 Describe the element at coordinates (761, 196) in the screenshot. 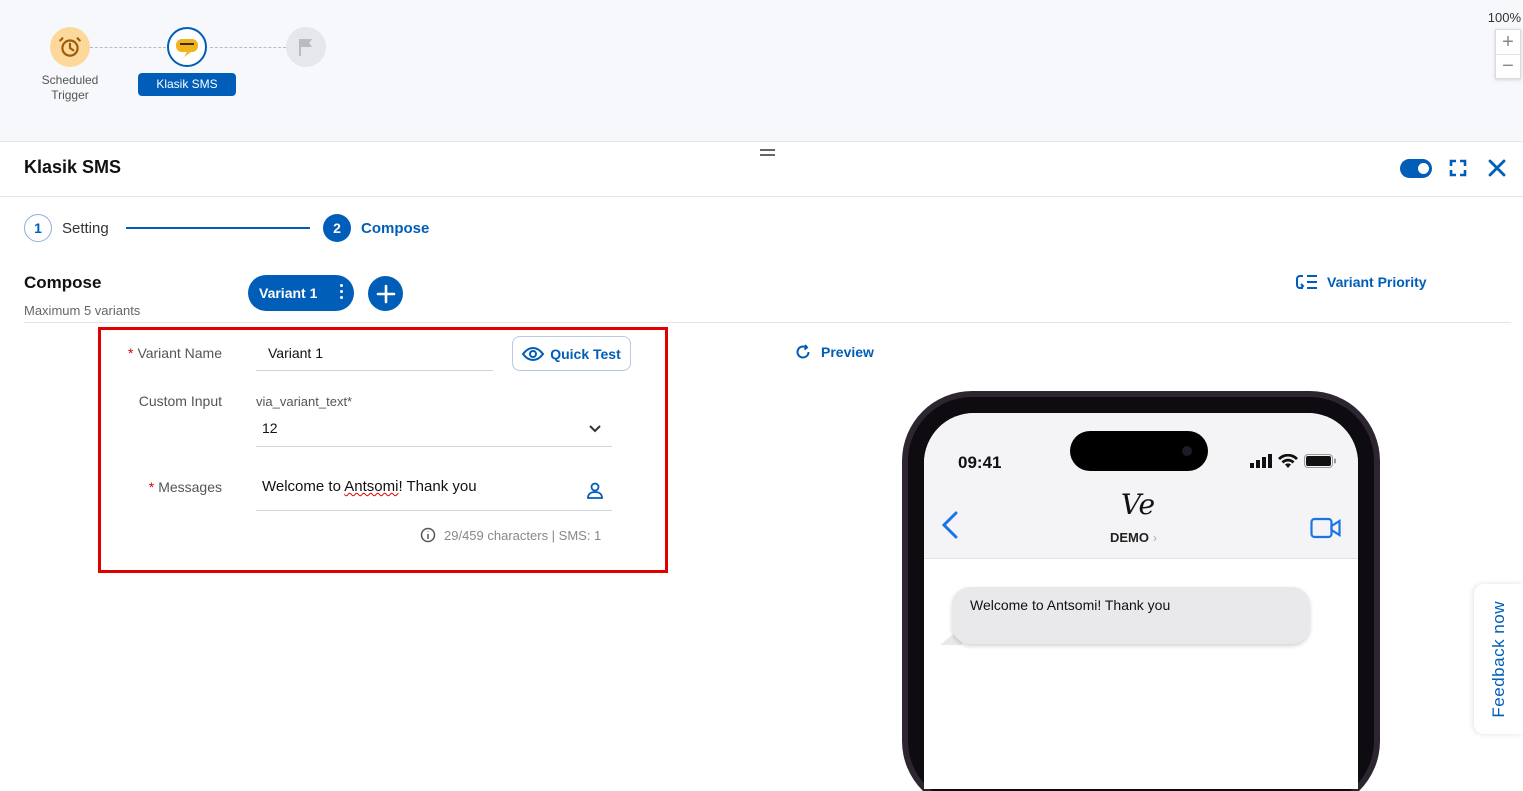

I see `header-divider` at that location.